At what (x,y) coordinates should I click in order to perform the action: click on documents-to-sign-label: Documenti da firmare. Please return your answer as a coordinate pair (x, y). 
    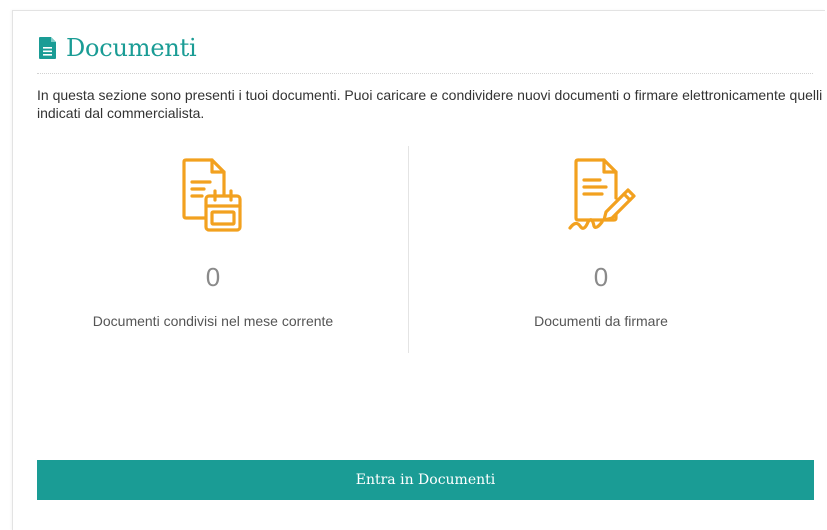
    Looking at the image, I should click on (601, 321).